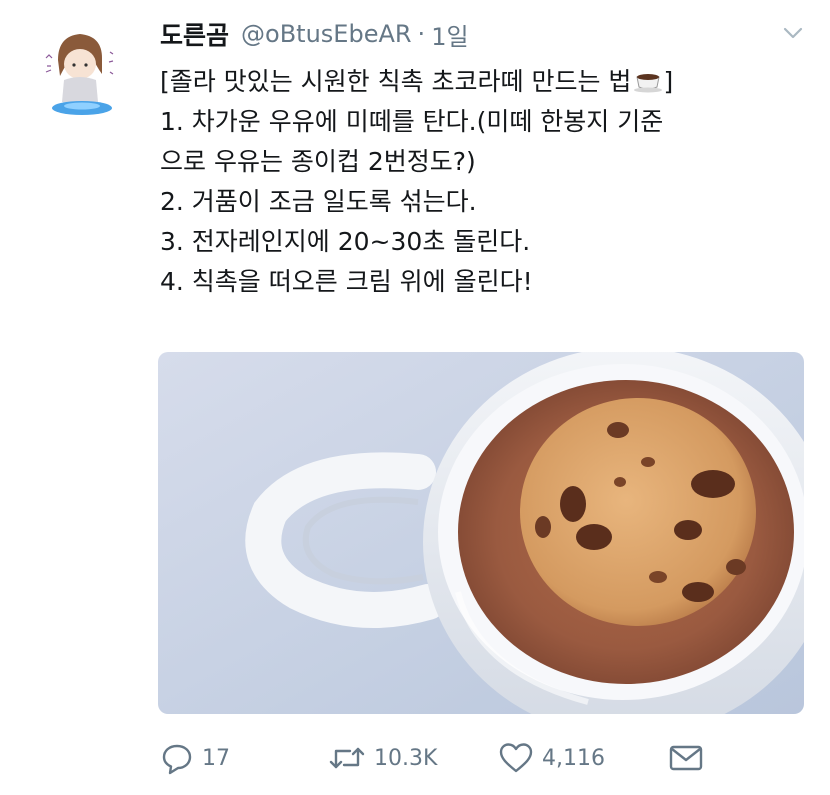 This screenshot has width=830, height=795. I want to click on envelope-icon, so click(686, 758).